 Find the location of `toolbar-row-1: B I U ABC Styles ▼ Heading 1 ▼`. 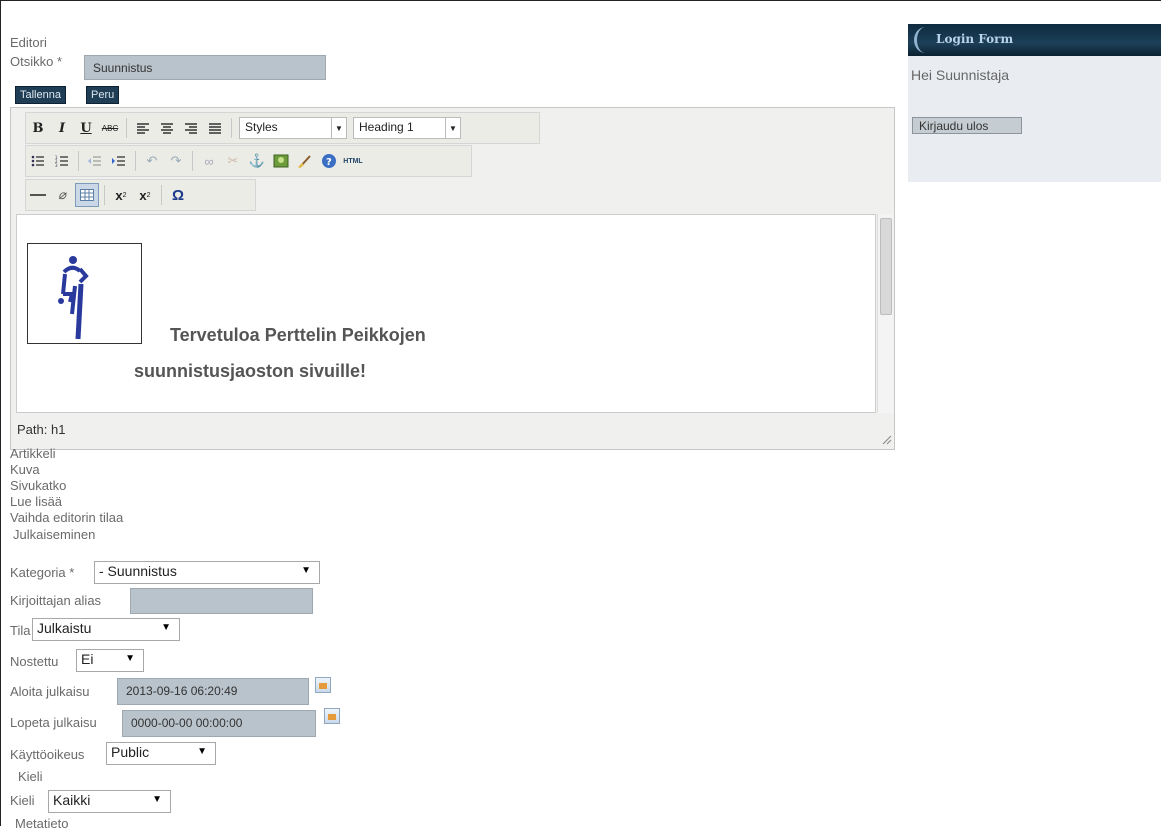

toolbar-row-1: B I U ABC Styles ▼ Heading 1 ▼ is located at coordinates (282, 128).